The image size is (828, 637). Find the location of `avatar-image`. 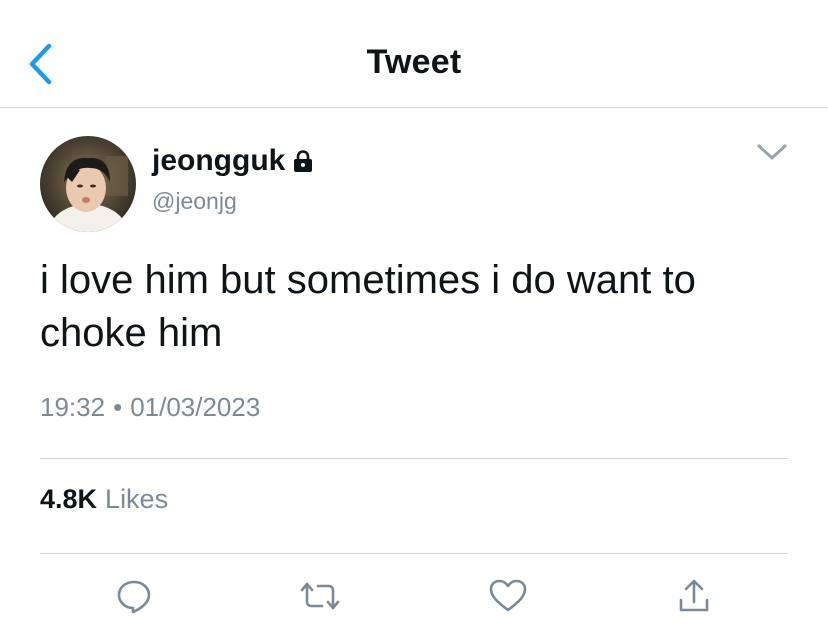

avatar-image is located at coordinates (88, 184).